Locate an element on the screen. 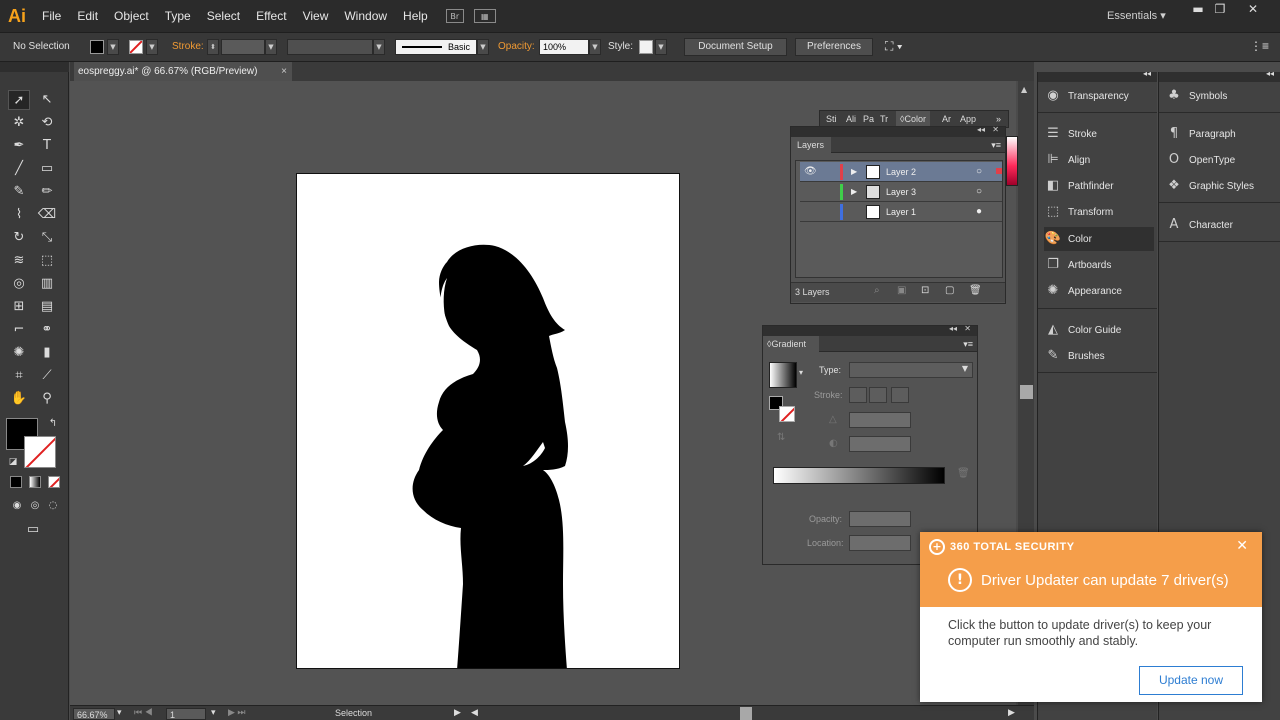  menu-object: Object is located at coordinates (131, 16).